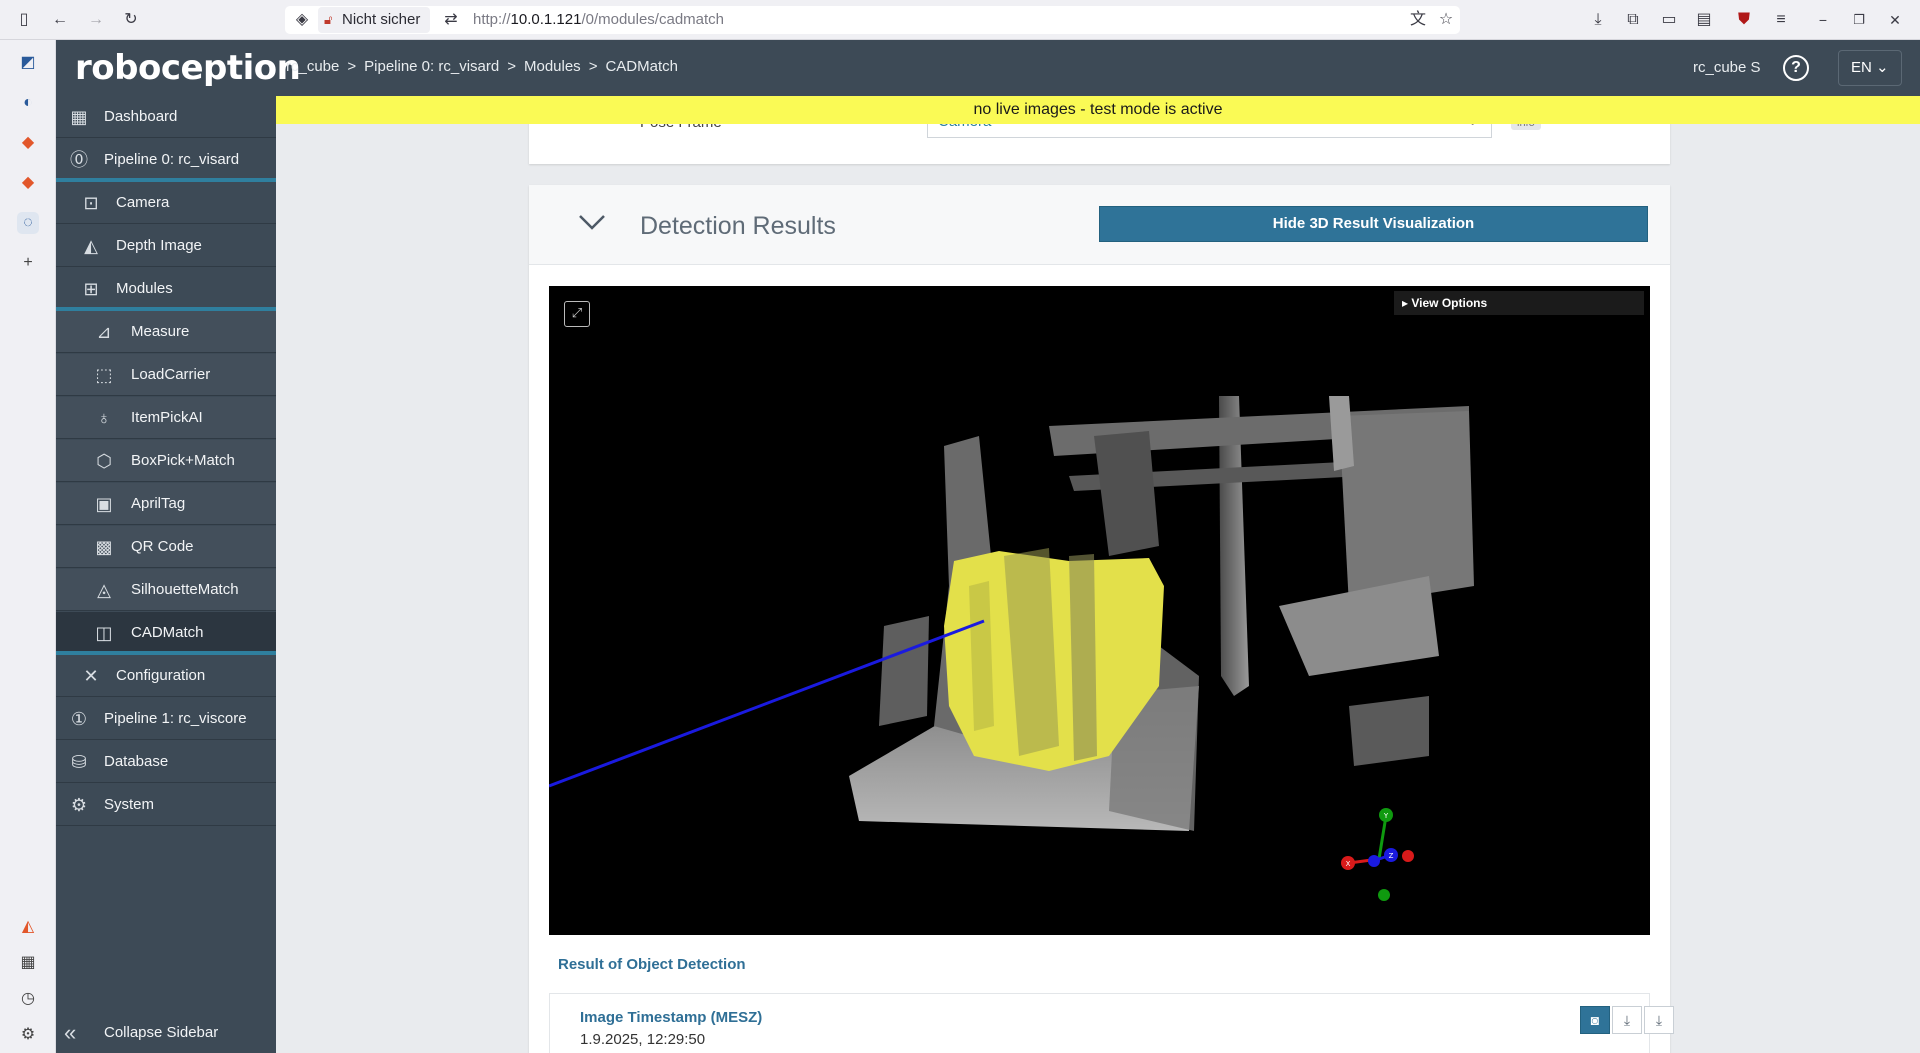 This screenshot has width=1920, height=1053. I want to click on svg-text: Y, so click(1386, 816).